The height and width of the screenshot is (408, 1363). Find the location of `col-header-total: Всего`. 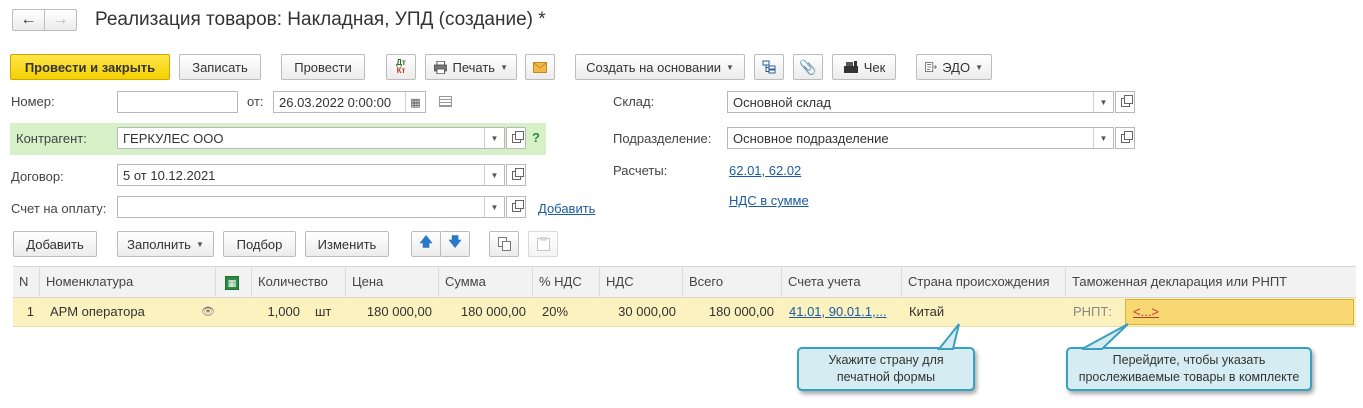

col-header-total: Всего is located at coordinates (732, 282).